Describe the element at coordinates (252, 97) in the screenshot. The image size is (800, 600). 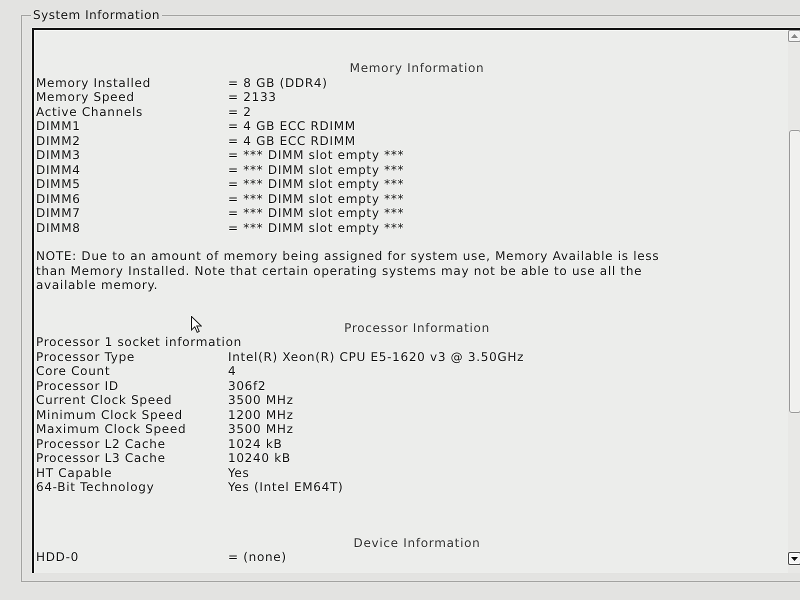
I see `row-value: = 2133` at that location.